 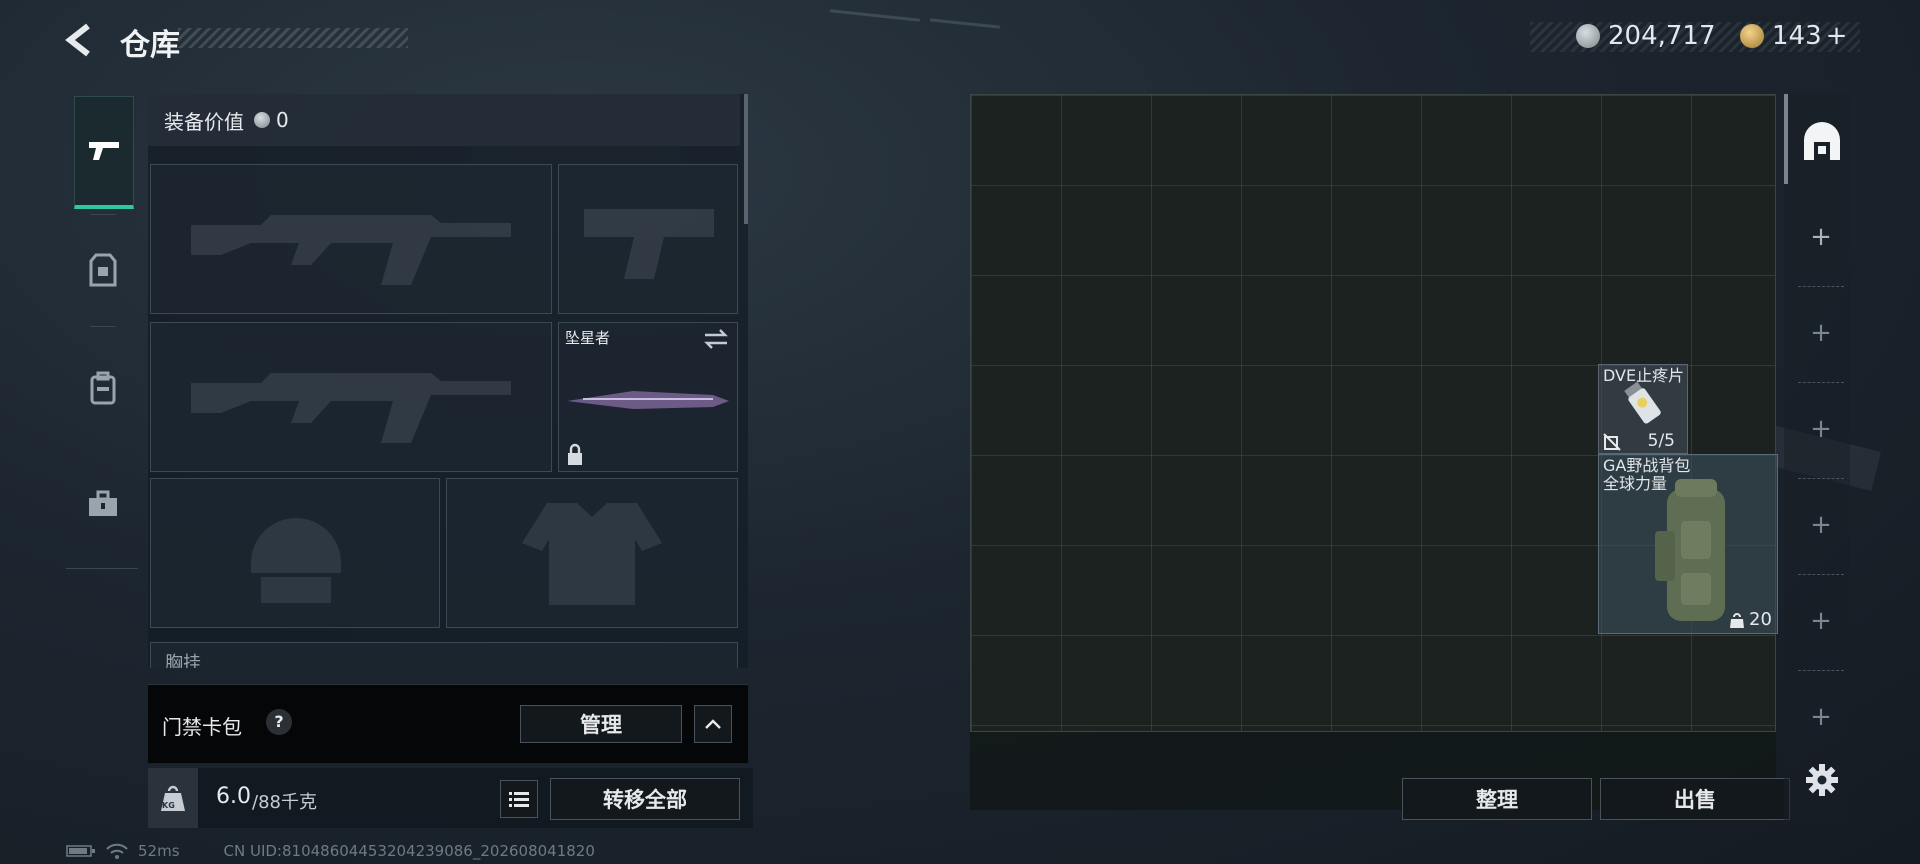 I want to click on no-insure-icon, so click(x=1612, y=442).